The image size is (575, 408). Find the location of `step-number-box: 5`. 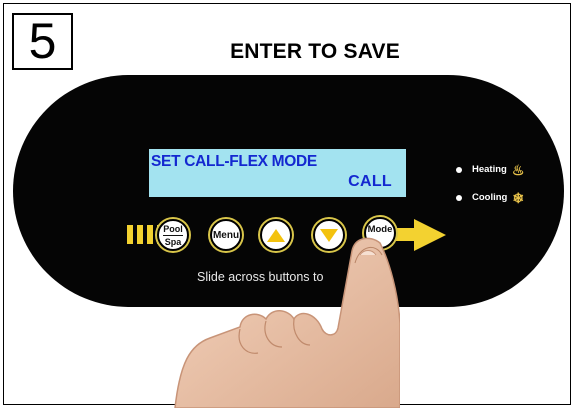

step-number-box: 5 is located at coordinates (42, 41).